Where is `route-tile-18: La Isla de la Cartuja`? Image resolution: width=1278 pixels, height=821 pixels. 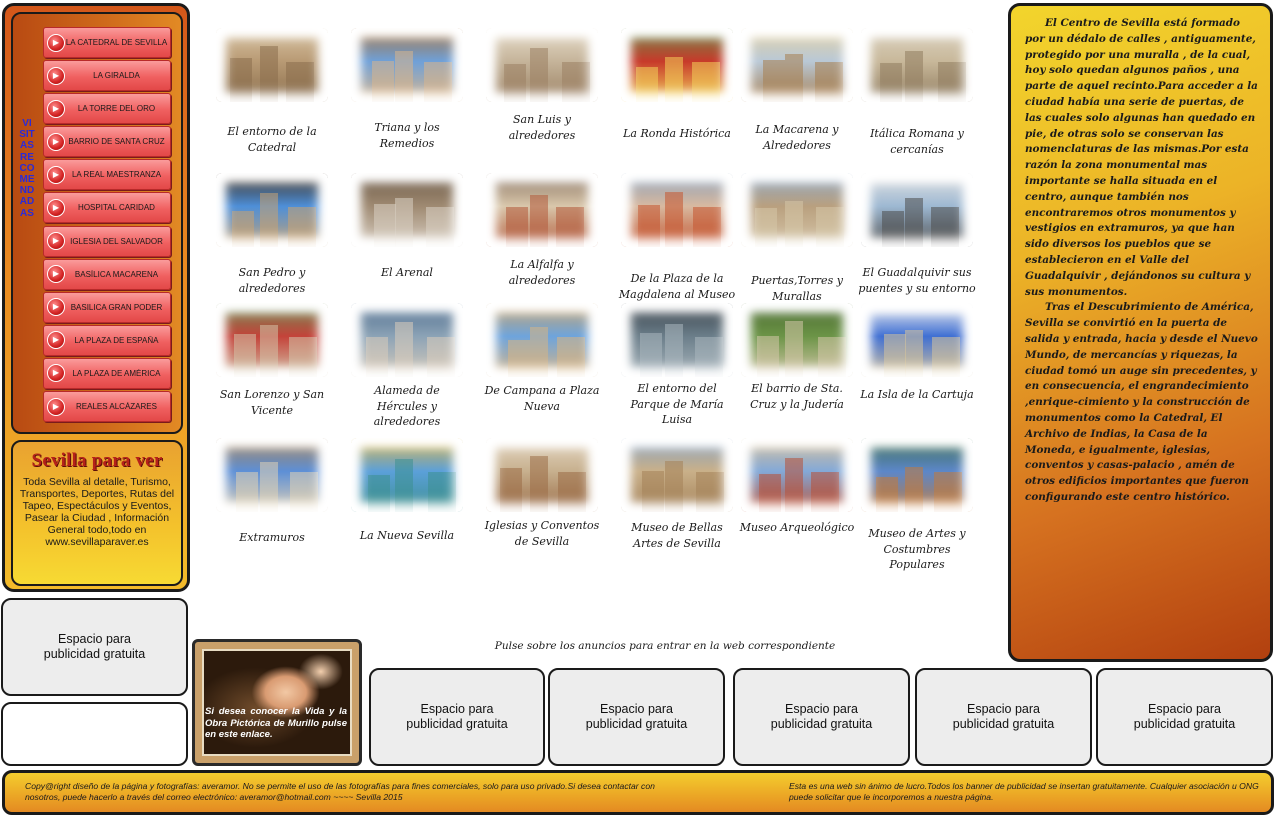
route-tile-18: La Isla de la Cartuja is located at coordinates (917, 353).